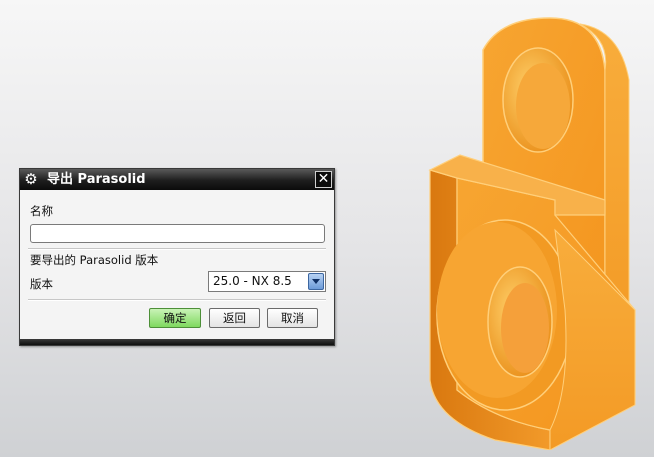 The image size is (654, 457). Describe the element at coordinates (177, 179) in the screenshot. I see `dialog-titlebar: ⚙ 导出 Parasolid ✕` at that location.